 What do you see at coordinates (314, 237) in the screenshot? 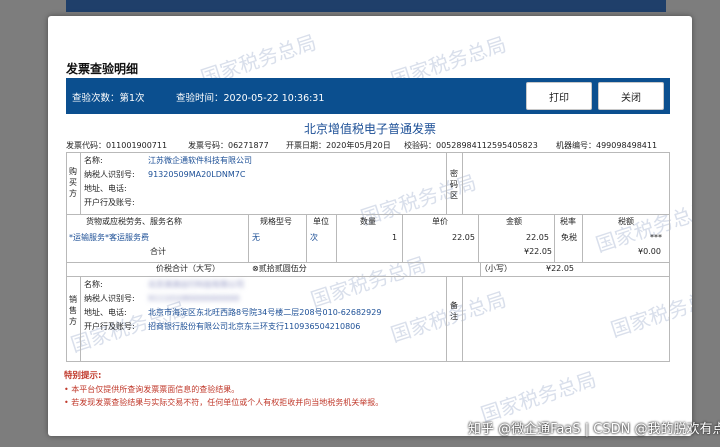
I see `item-unit: 次` at bounding box center [314, 237].